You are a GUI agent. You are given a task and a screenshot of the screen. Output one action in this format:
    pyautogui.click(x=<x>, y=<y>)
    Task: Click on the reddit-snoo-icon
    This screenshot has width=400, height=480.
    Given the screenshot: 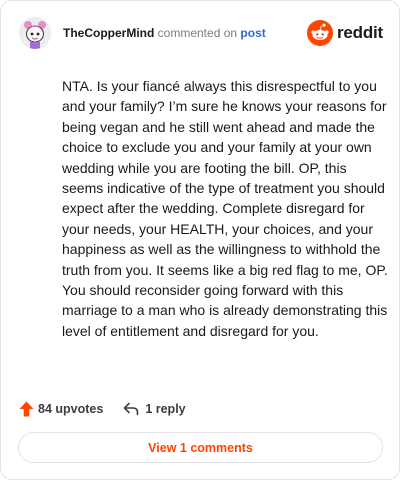 What is the action you would take?
    pyautogui.click(x=319, y=33)
    